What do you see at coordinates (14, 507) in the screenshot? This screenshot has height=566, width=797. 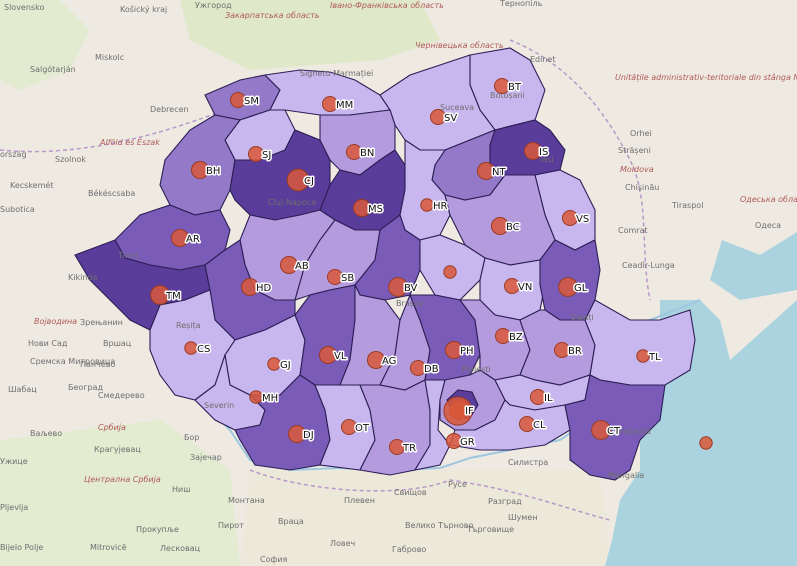 I see `place-label-pljevlja: Pljevlja` at bounding box center [14, 507].